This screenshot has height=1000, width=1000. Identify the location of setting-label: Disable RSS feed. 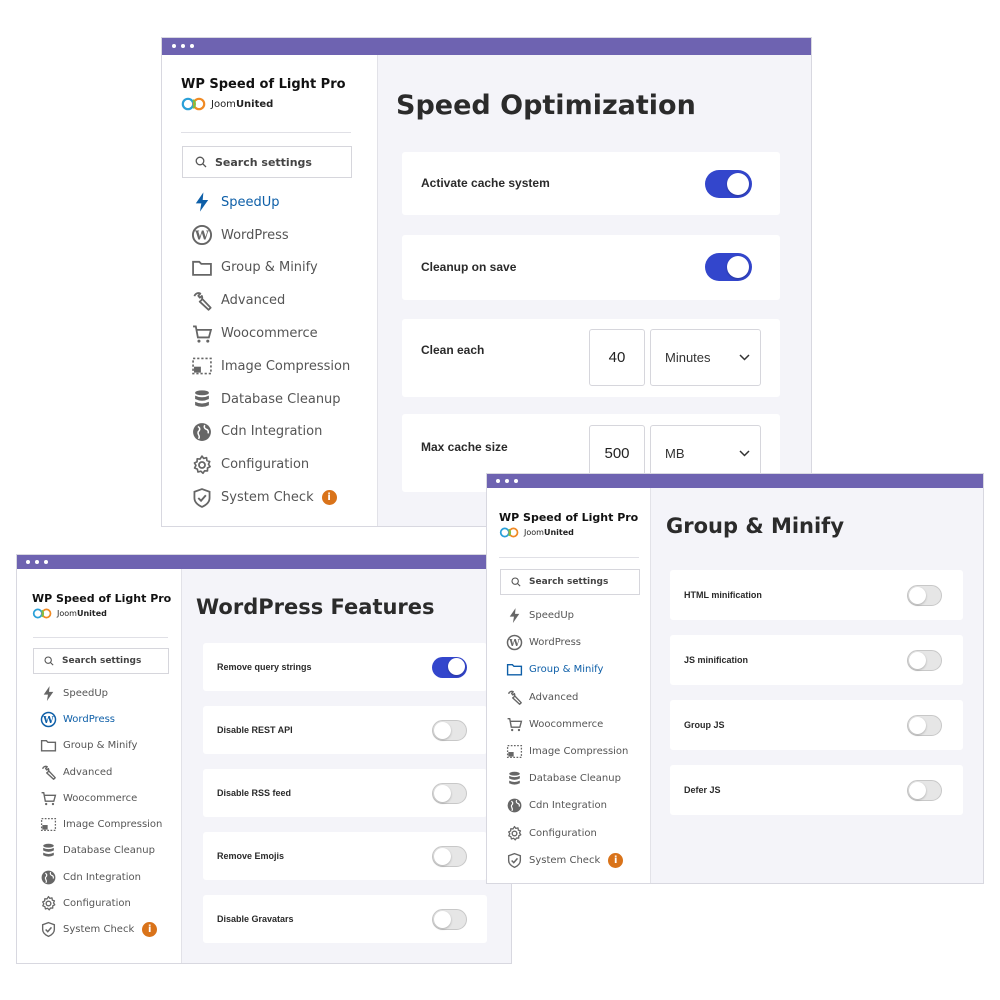
(254, 793).